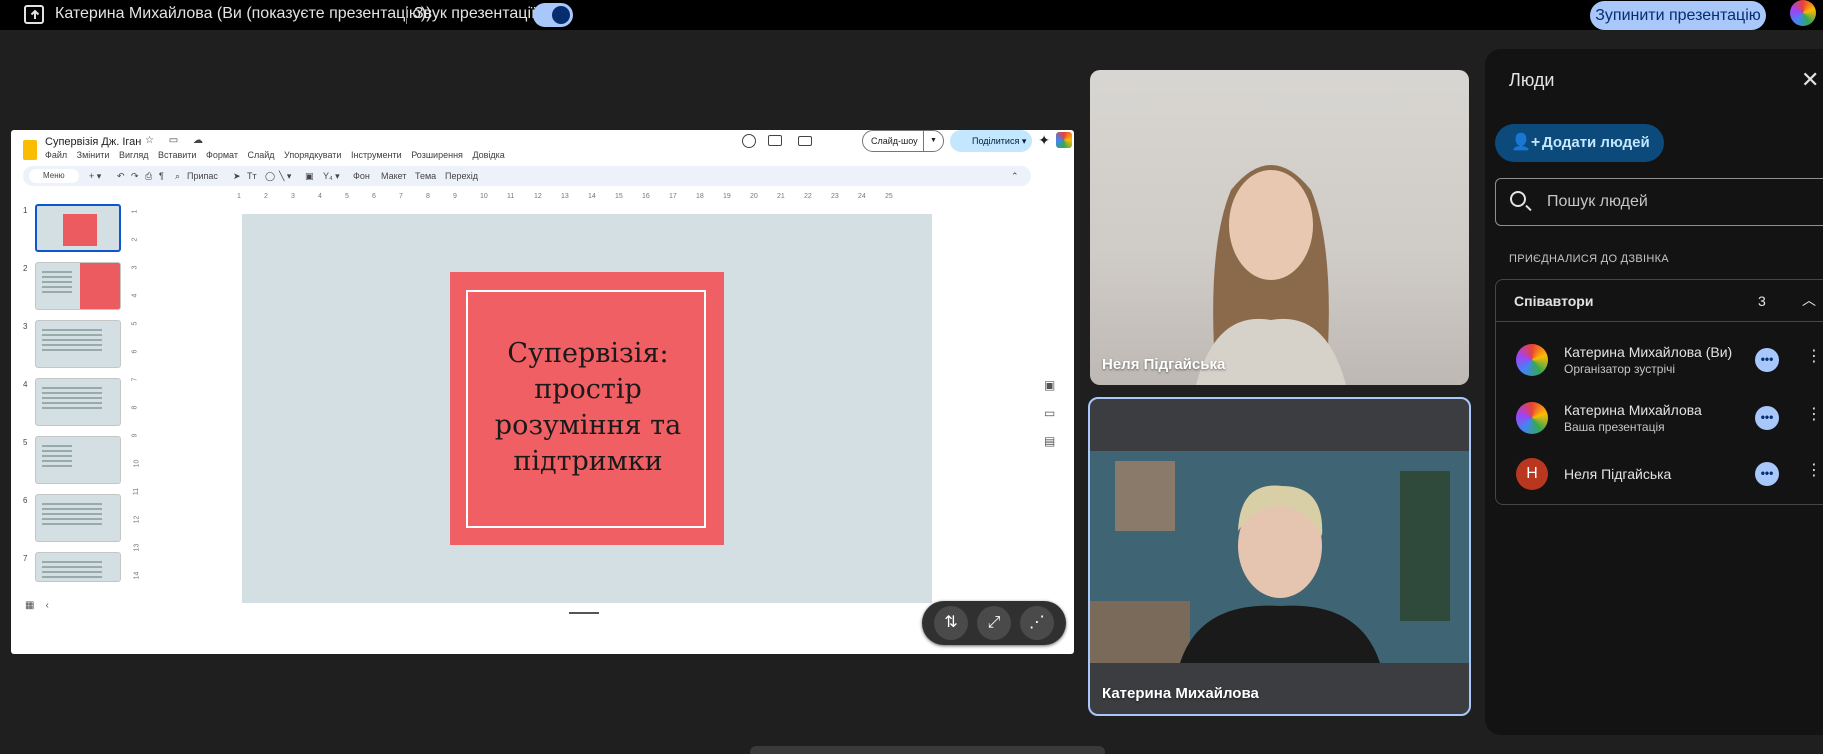  Describe the element at coordinates (30, 150) in the screenshot. I see `slides-logo-icon` at that location.